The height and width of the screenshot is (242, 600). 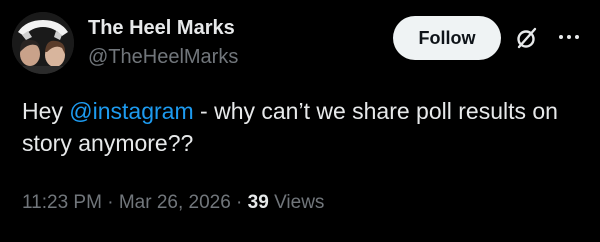 What do you see at coordinates (163, 57) in the screenshot?
I see `author-handle: @TheHeelMarks` at bounding box center [163, 57].